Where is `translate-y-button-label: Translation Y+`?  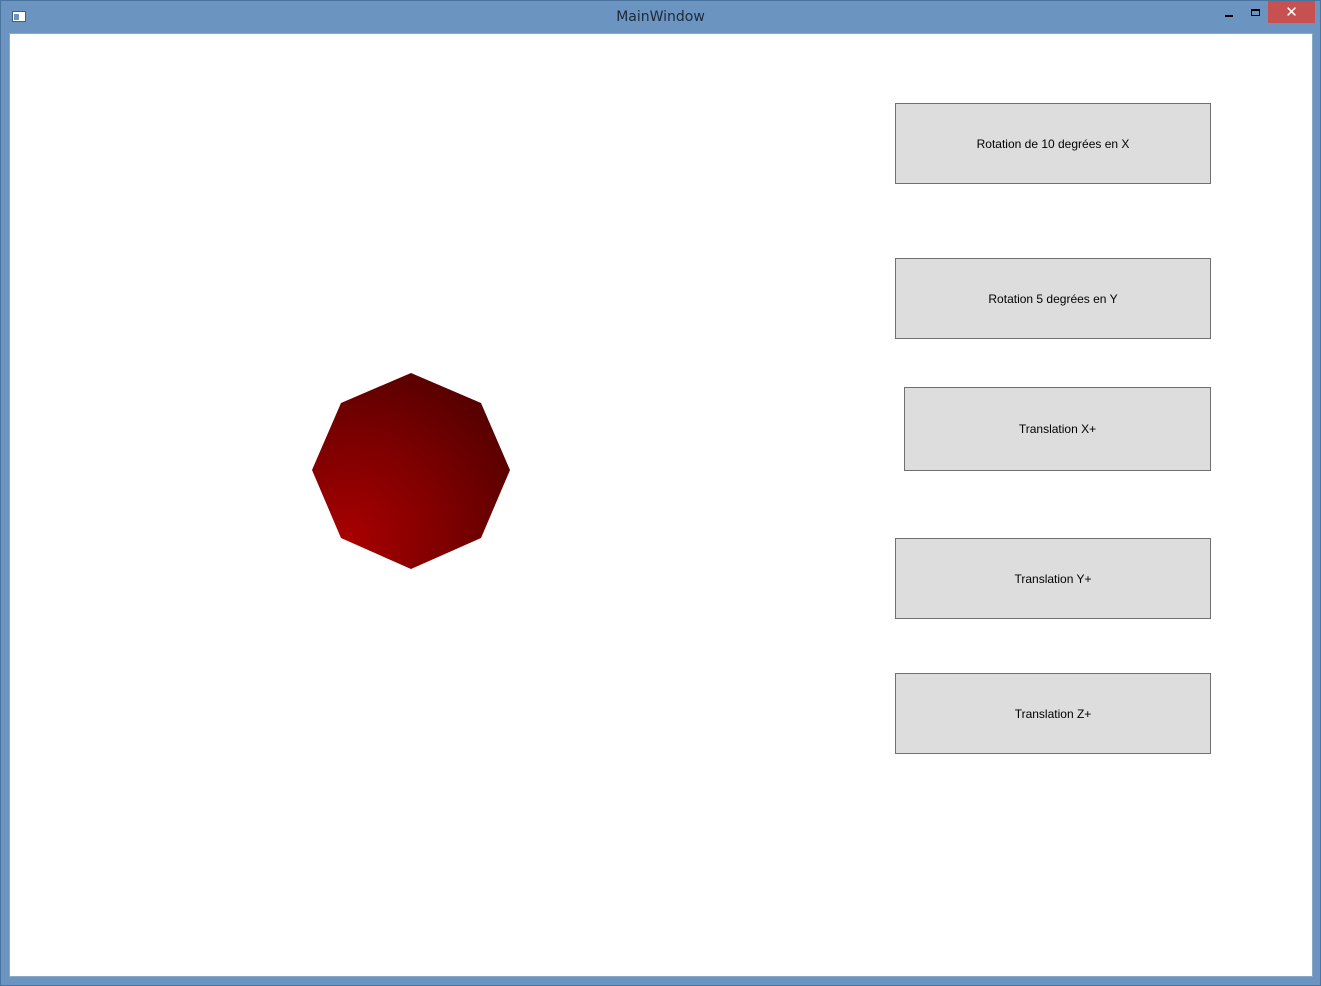
translate-y-button-label: Translation Y+ is located at coordinates (1053, 578).